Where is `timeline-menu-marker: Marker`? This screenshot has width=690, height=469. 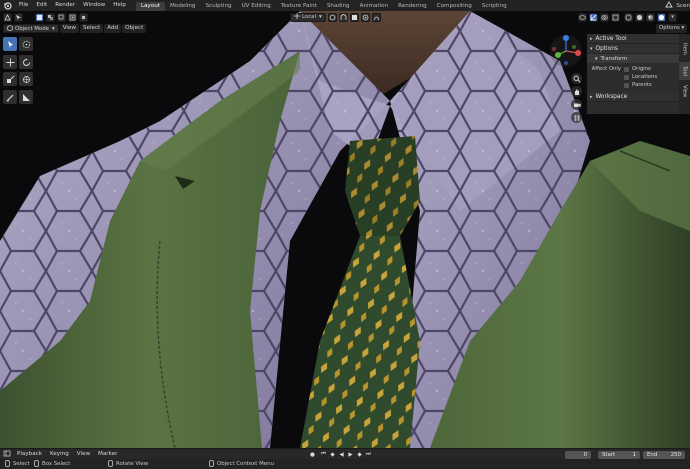 timeline-menu-marker: Marker is located at coordinates (107, 454).